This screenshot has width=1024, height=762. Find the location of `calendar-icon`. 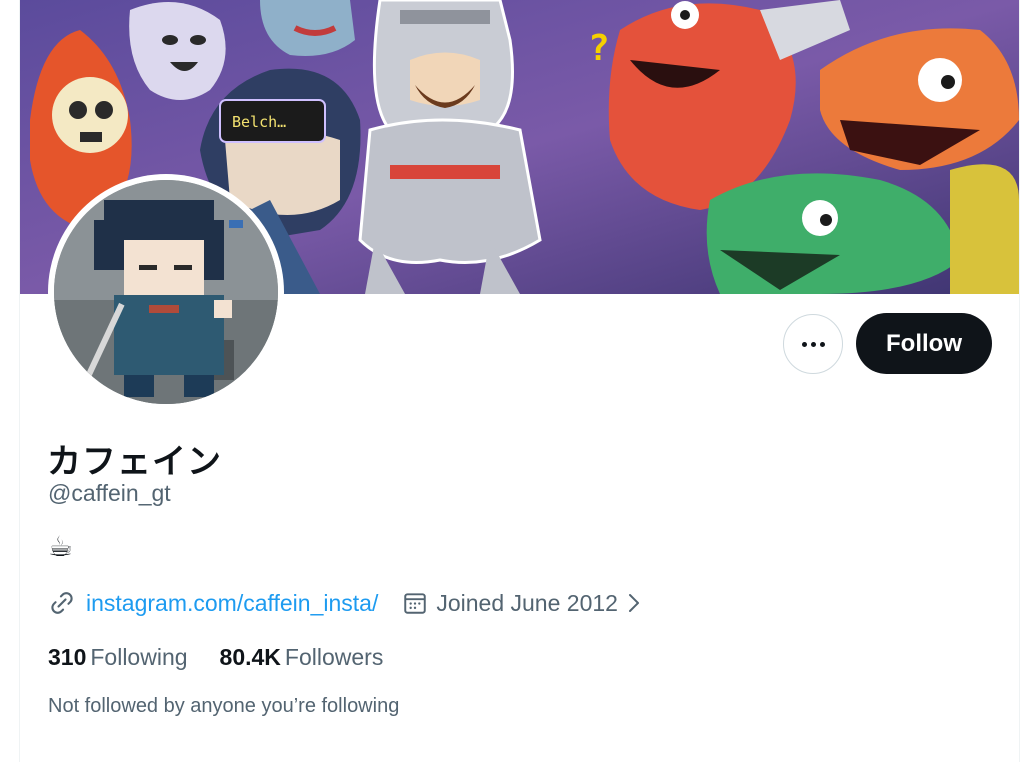

calendar-icon is located at coordinates (415, 603).